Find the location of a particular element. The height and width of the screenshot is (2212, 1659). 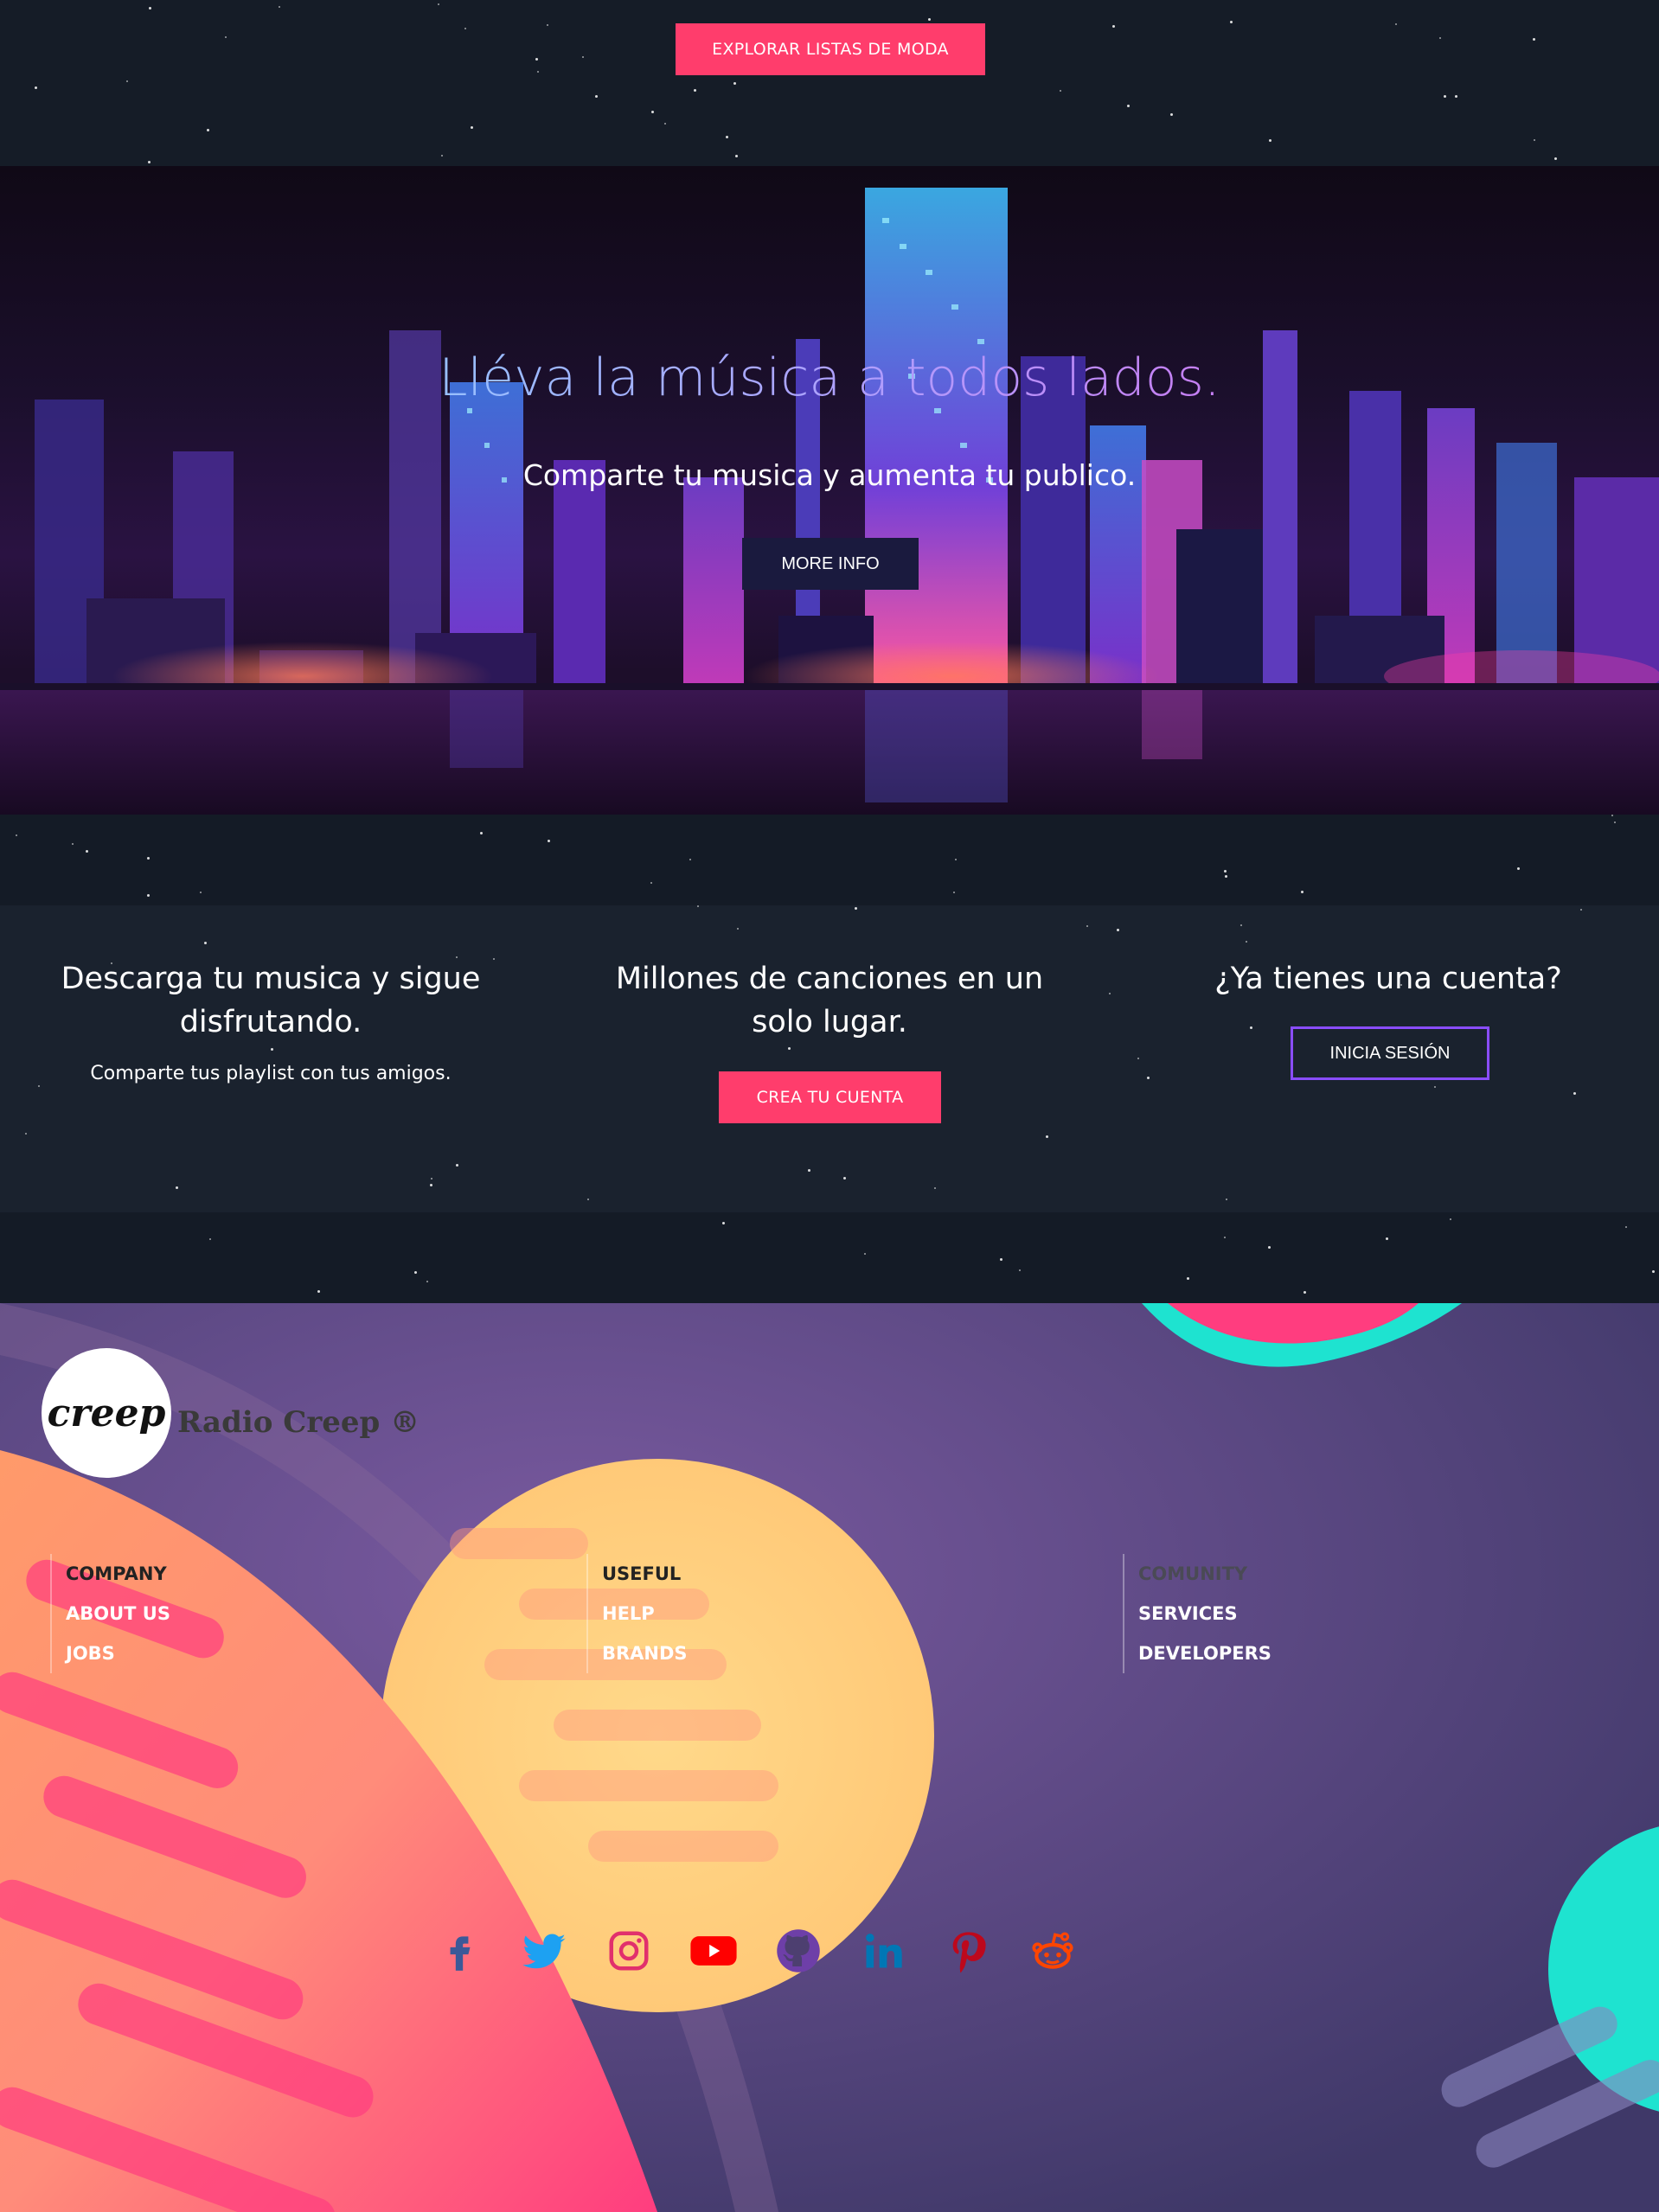

radio-creep-logo: creep is located at coordinates (107, 1413).